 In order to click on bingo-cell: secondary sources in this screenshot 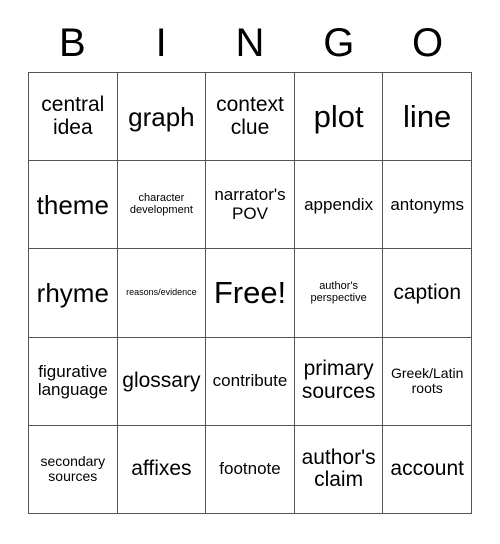, I will do `click(73, 469)`.